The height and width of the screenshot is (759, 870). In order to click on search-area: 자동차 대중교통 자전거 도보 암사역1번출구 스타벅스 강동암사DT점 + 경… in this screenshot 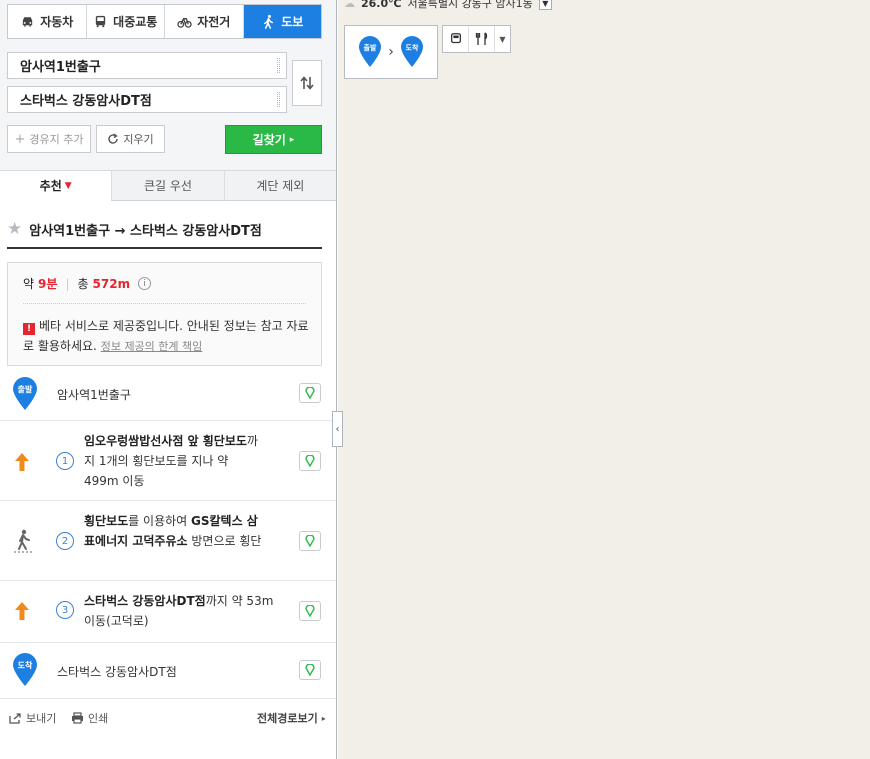, I will do `click(168, 85)`.